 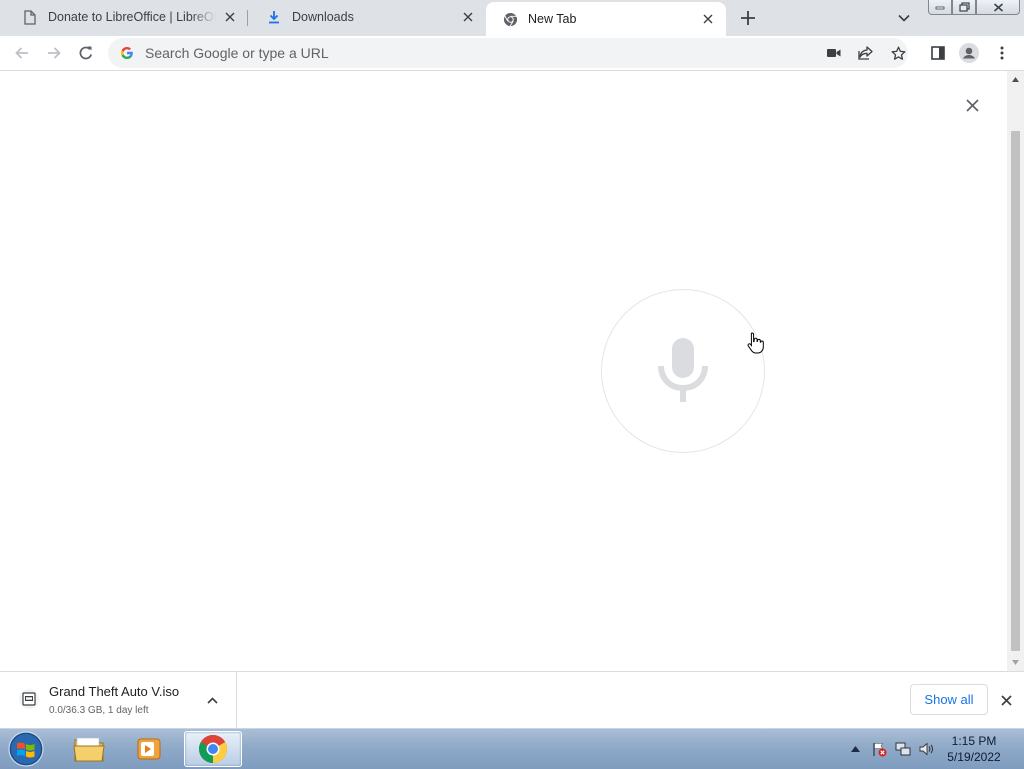 I want to click on document-icon, so click(x=30, y=17).